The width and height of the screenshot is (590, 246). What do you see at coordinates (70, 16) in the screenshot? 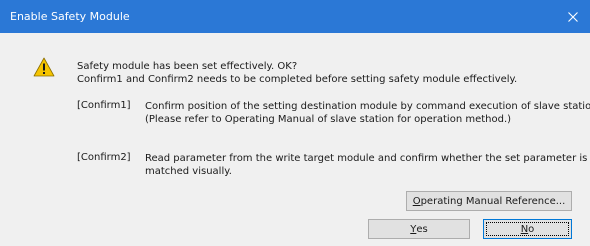
I see `window-title: Enable Safety Module` at bounding box center [70, 16].